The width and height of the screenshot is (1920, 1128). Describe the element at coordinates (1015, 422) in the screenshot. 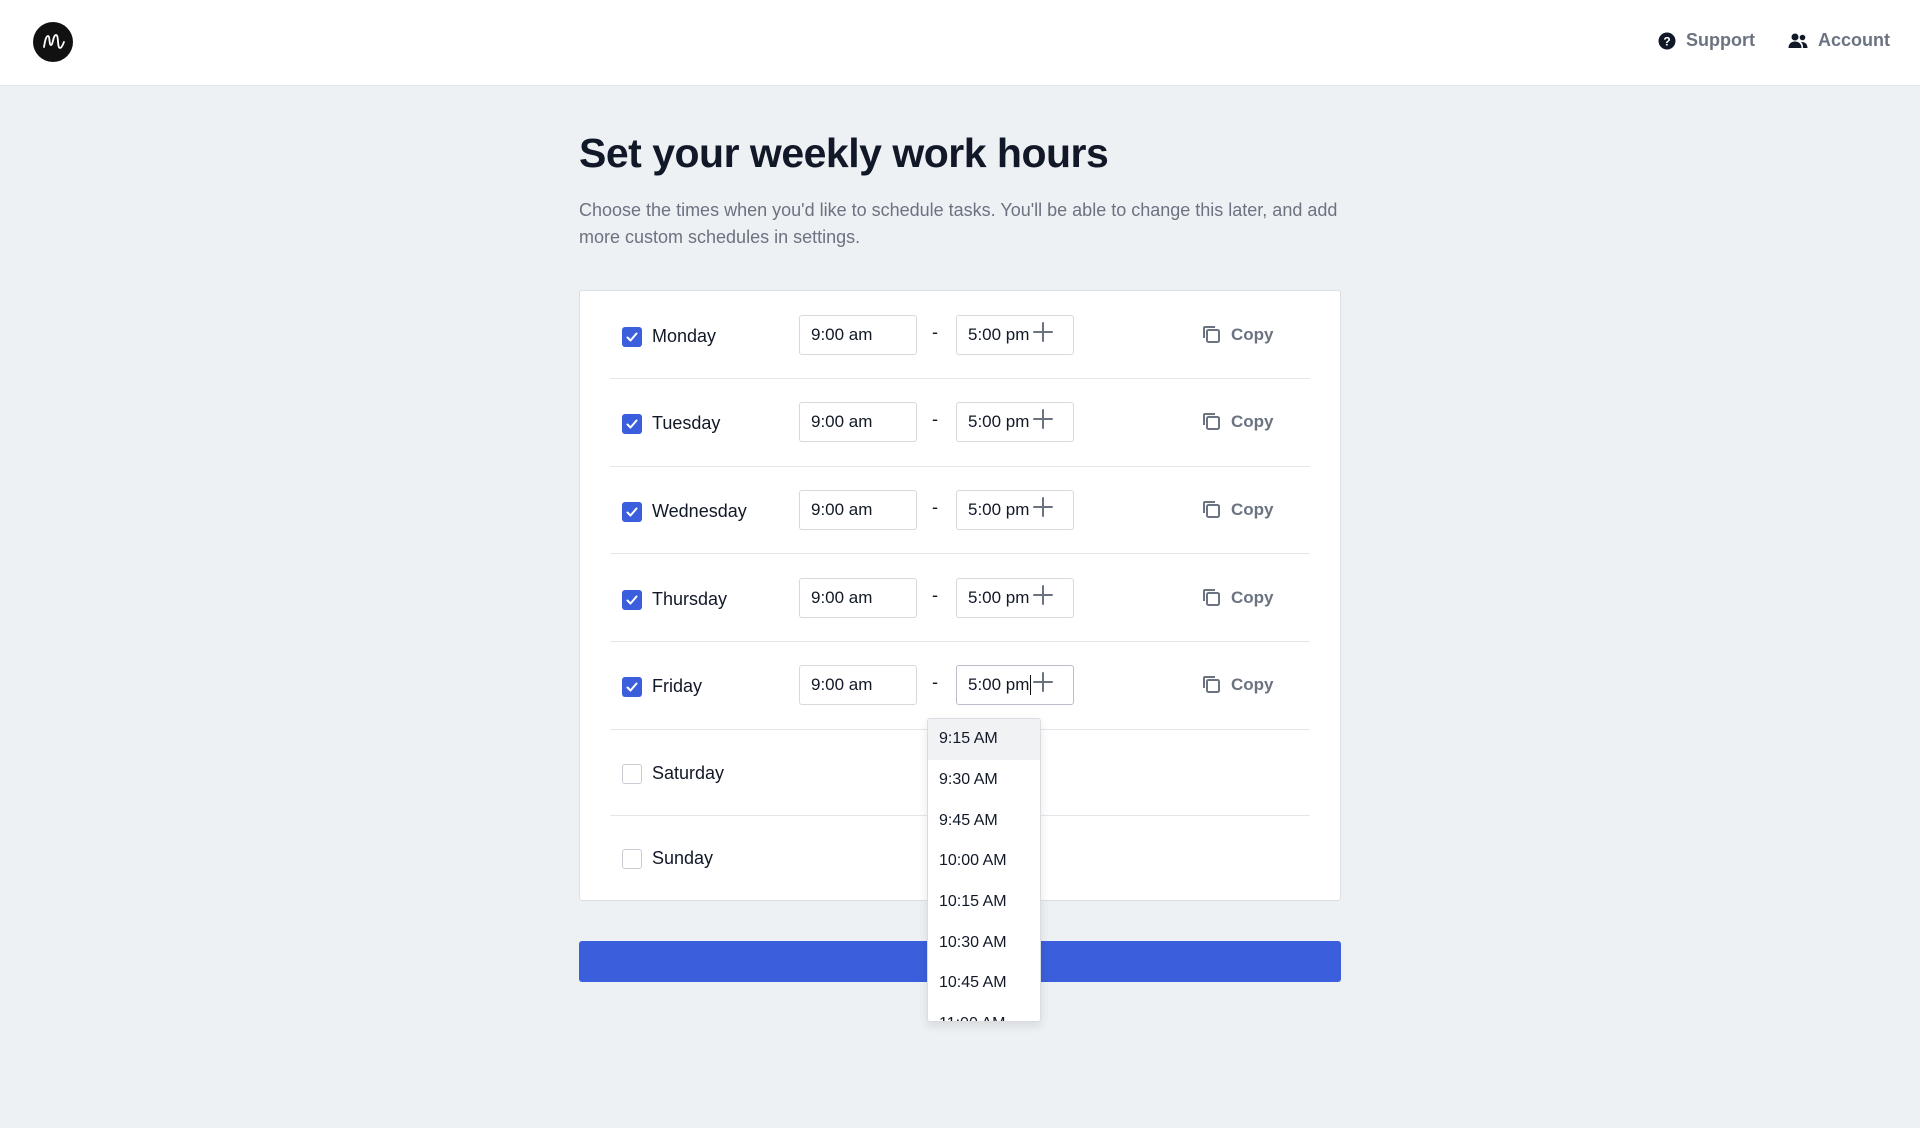

I see `end-time-input-tuesday: 5:00 pm` at that location.